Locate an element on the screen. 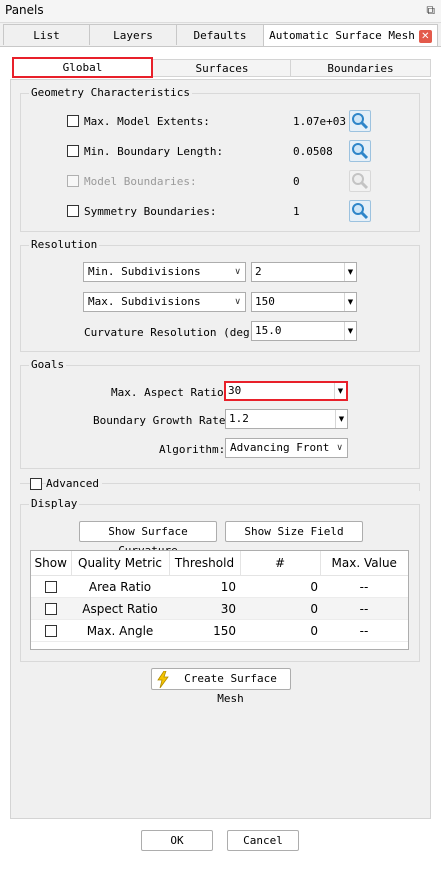 Image resolution: width=441 pixels, height=873 pixels. tab-layers: Layers is located at coordinates (133, 34).